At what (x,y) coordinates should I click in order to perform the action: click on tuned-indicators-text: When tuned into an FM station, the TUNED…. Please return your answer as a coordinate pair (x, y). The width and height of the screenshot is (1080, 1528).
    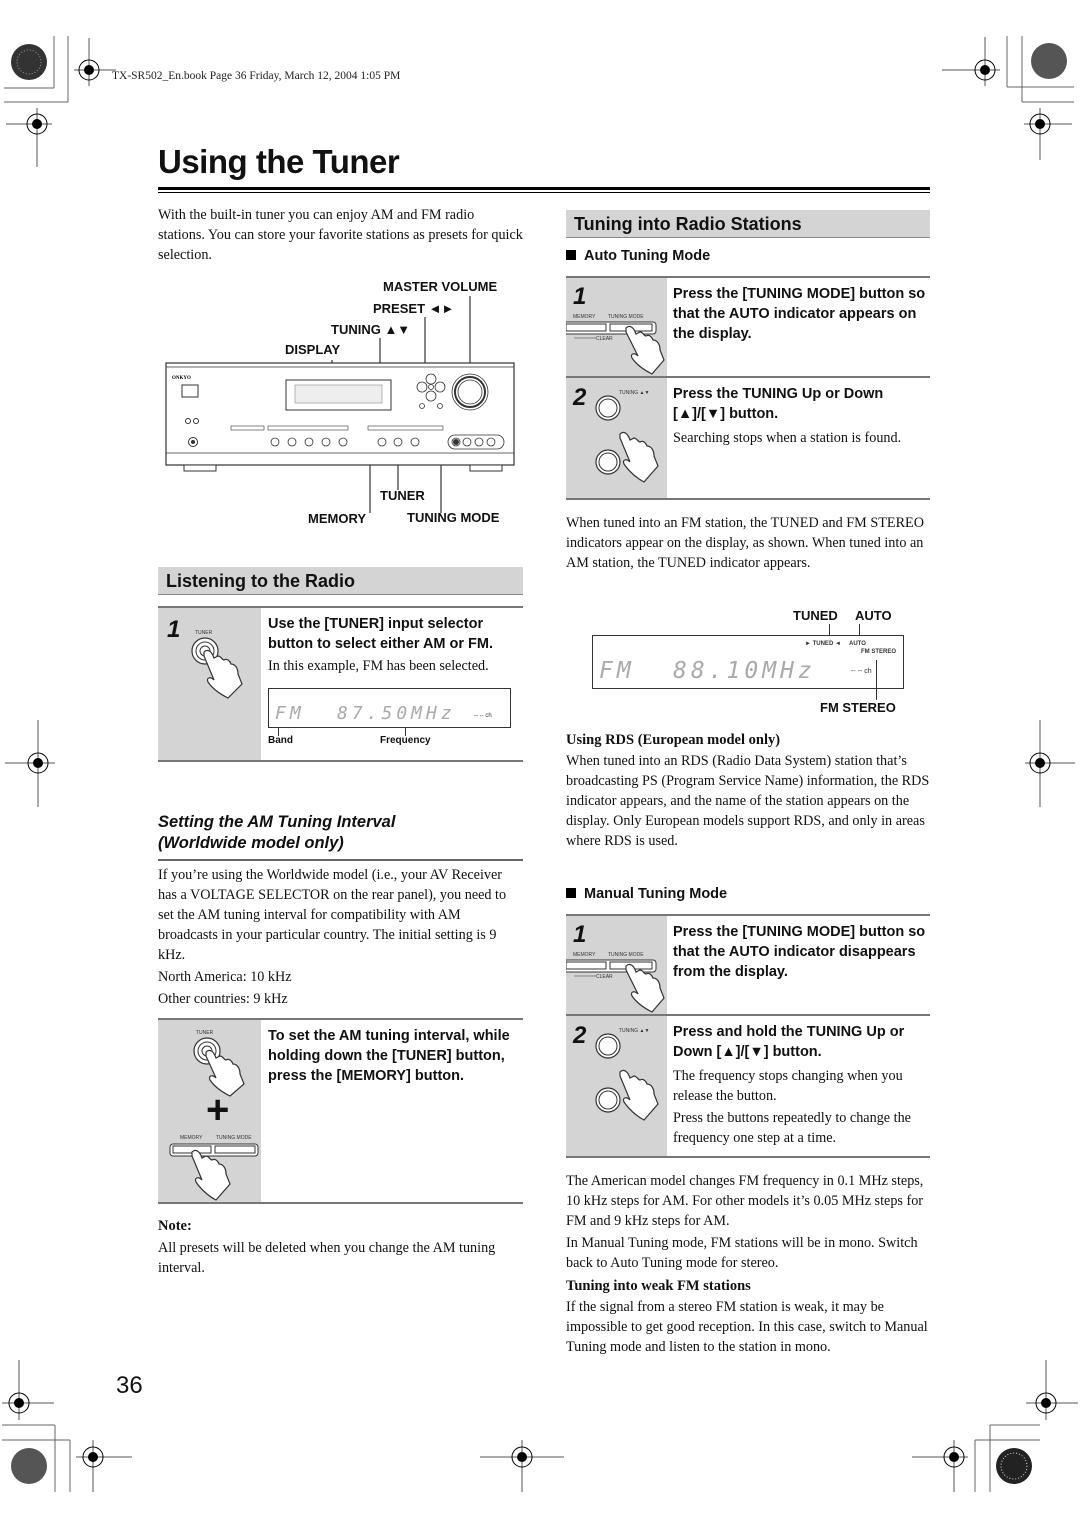
    Looking at the image, I should click on (745, 543).